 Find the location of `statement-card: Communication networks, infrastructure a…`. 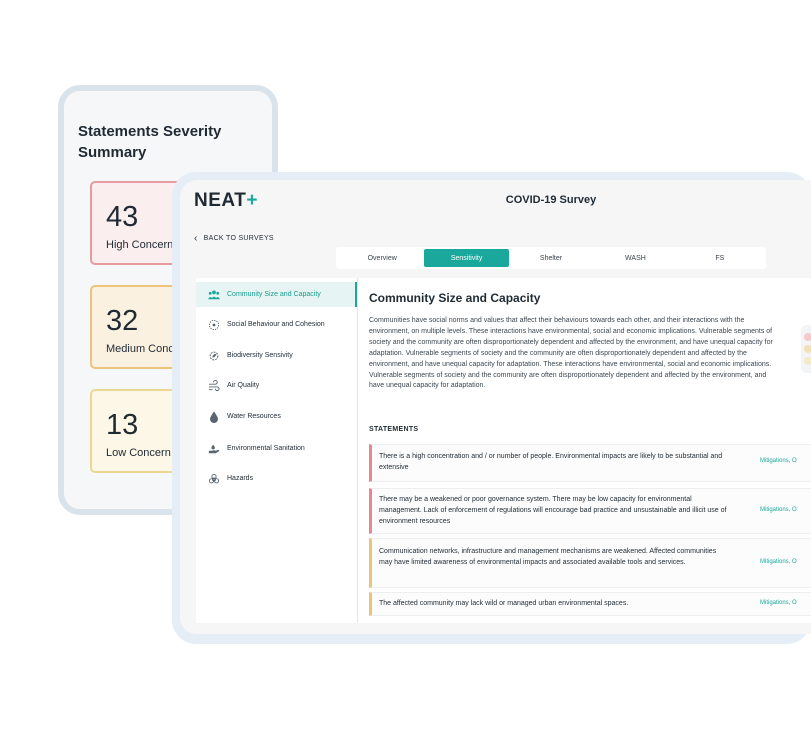

statement-card: Communication networks, infrastructure a… is located at coordinates (590, 563).